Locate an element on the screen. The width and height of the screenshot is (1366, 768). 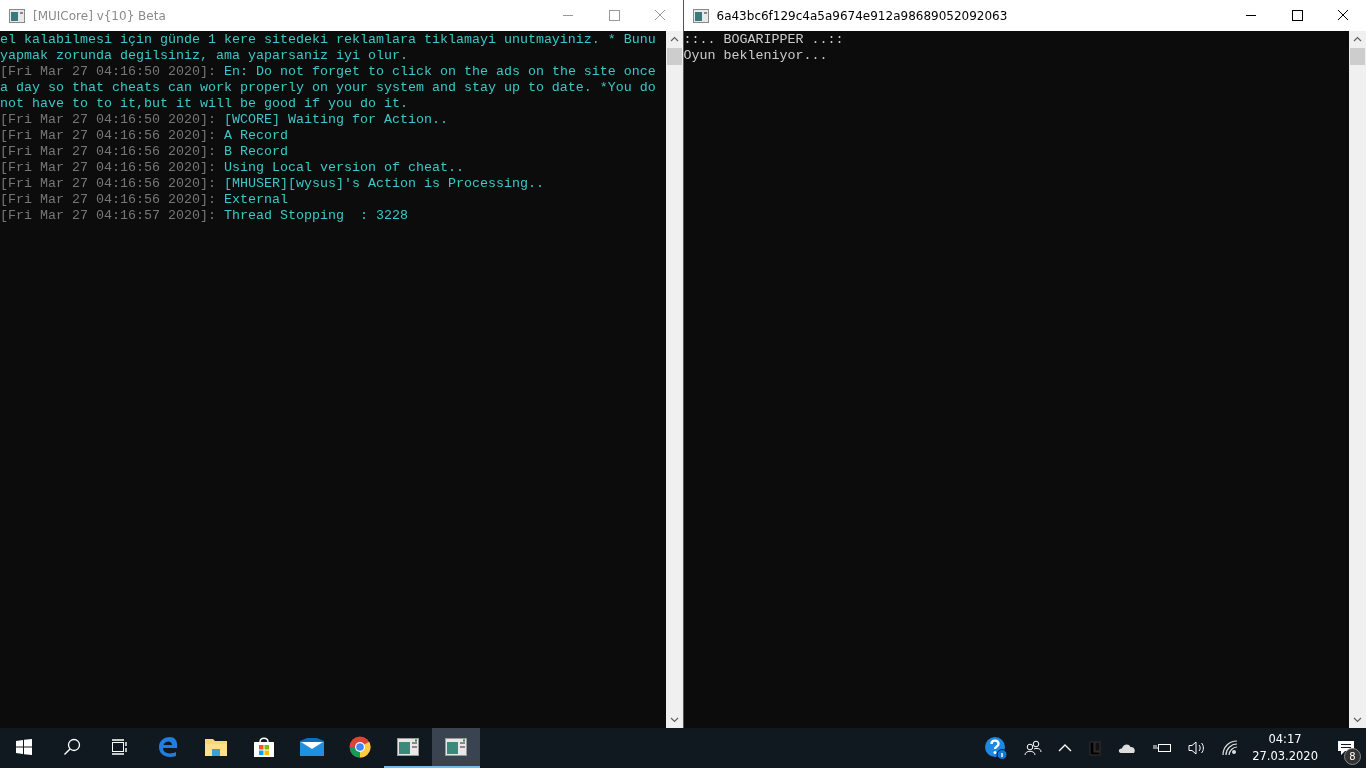
folder-icon is located at coordinates (216, 747).